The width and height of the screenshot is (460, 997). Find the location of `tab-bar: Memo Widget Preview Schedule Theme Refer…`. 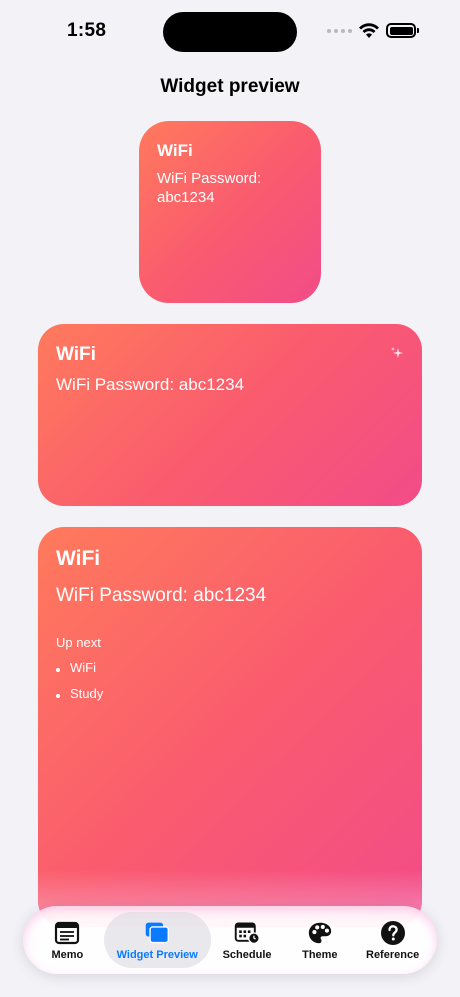

tab-bar: Memo Widget Preview Schedule Theme Refer… is located at coordinates (230, 940).